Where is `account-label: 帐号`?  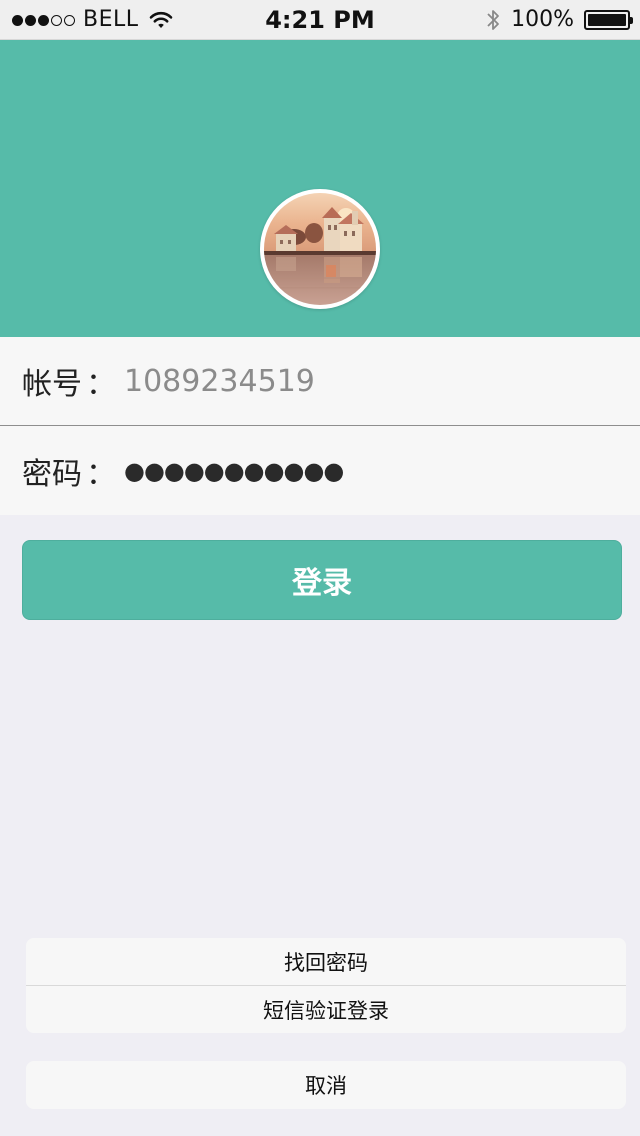 account-label: 帐号 is located at coordinates (52, 384).